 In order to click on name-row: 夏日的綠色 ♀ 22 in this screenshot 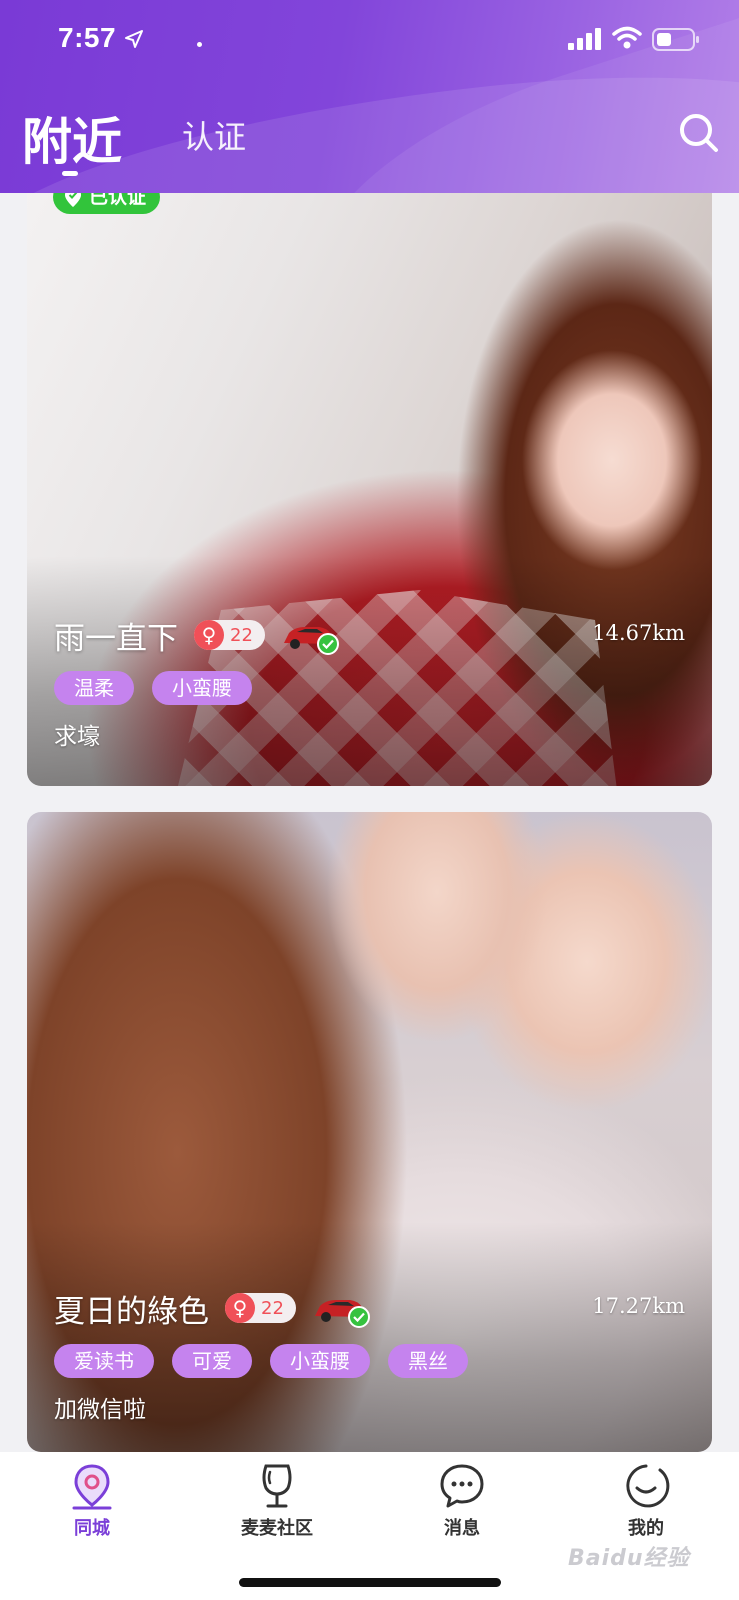, I will do `click(369, 1308)`.